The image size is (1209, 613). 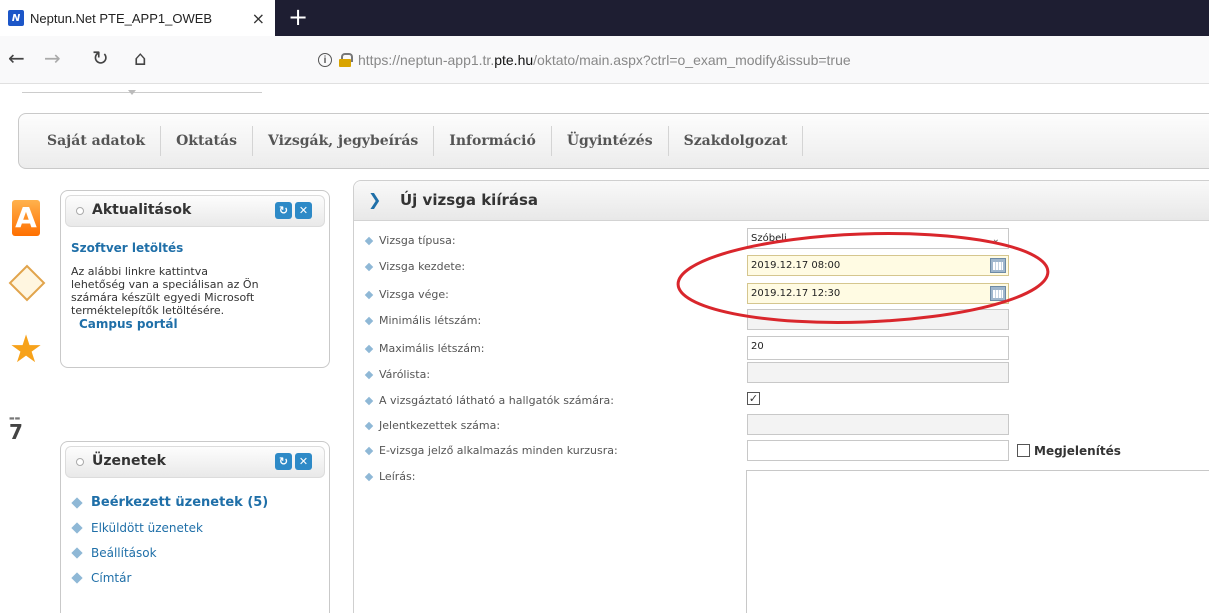 I want to click on e-exam-field, so click(x=878, y=450).